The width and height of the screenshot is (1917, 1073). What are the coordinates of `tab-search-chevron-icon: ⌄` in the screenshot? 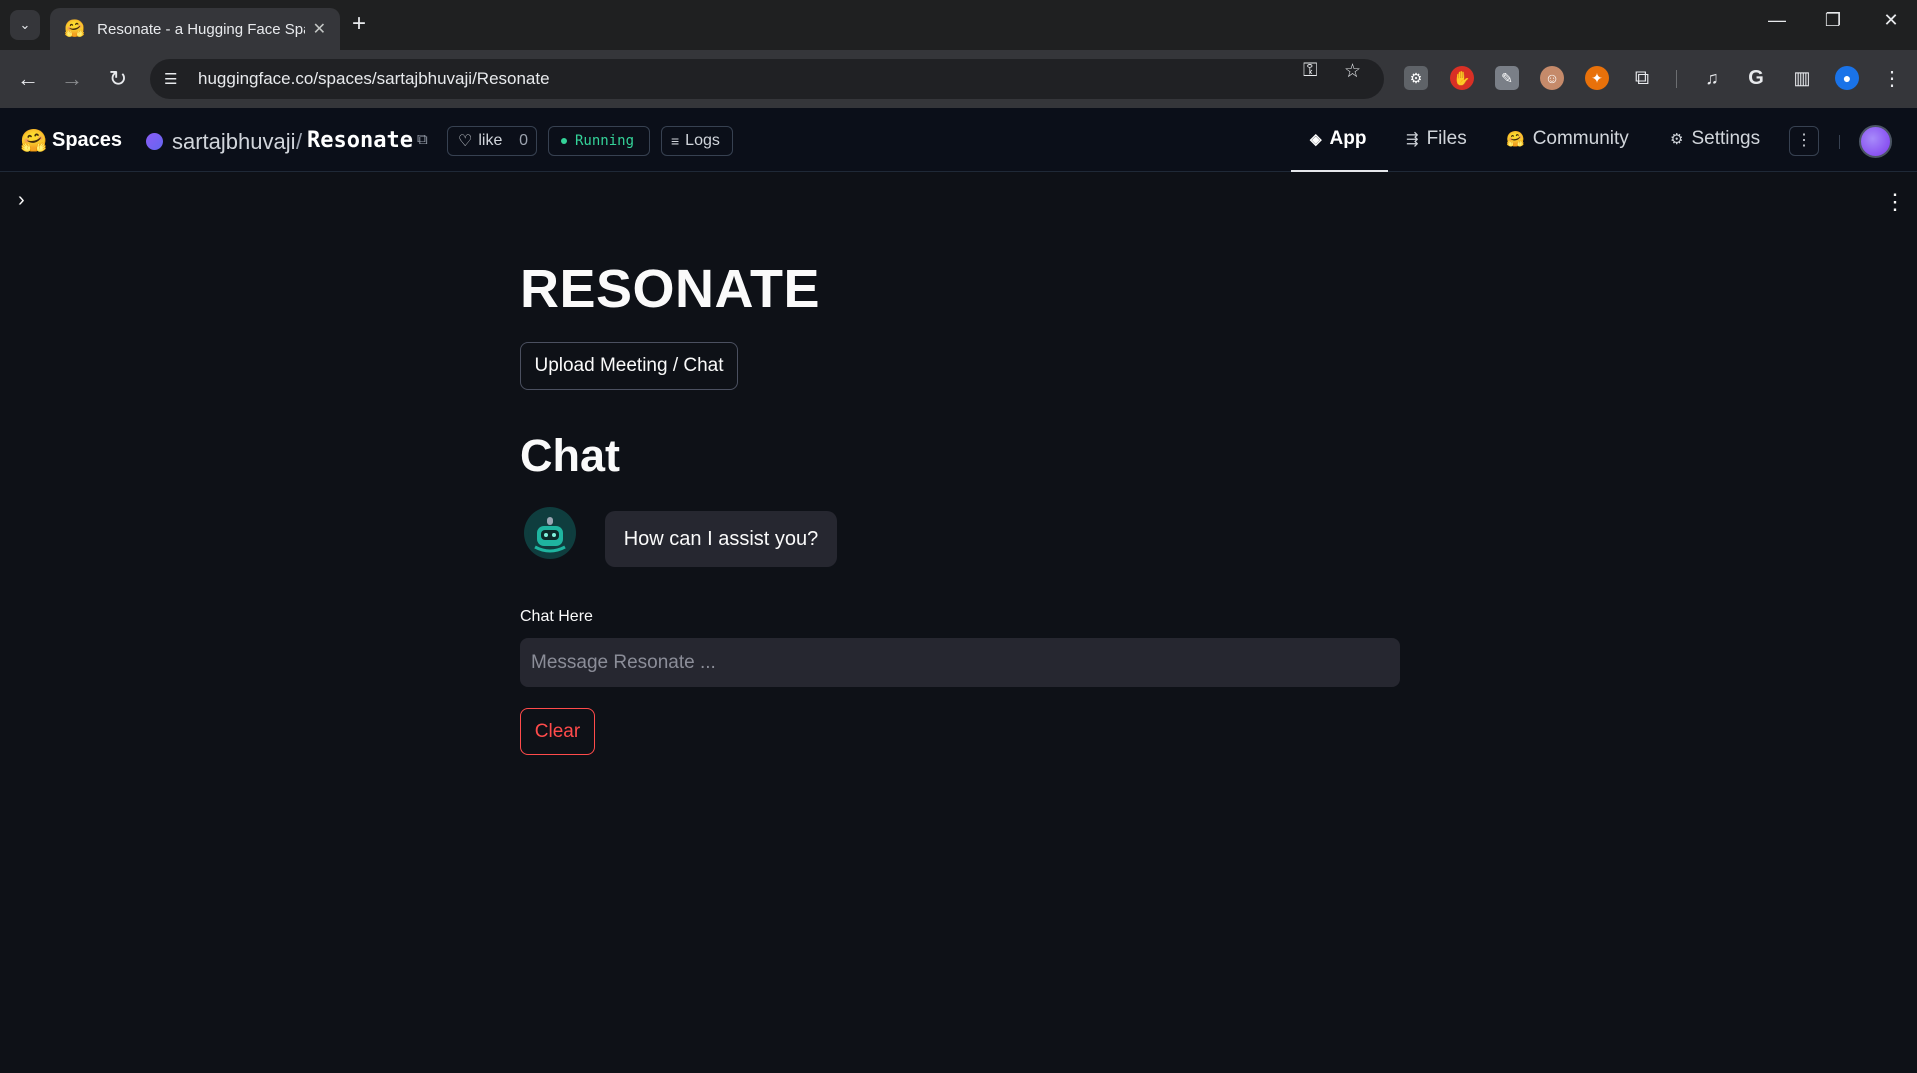 It's located at (25, 25).